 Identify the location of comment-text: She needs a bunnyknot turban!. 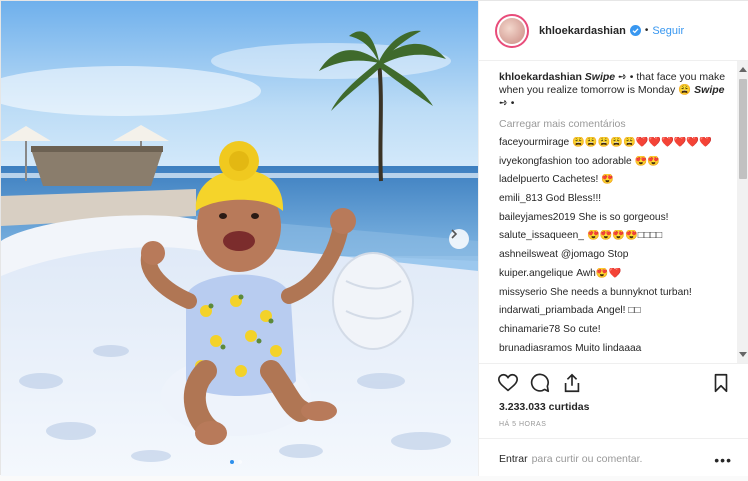
(621, 292).